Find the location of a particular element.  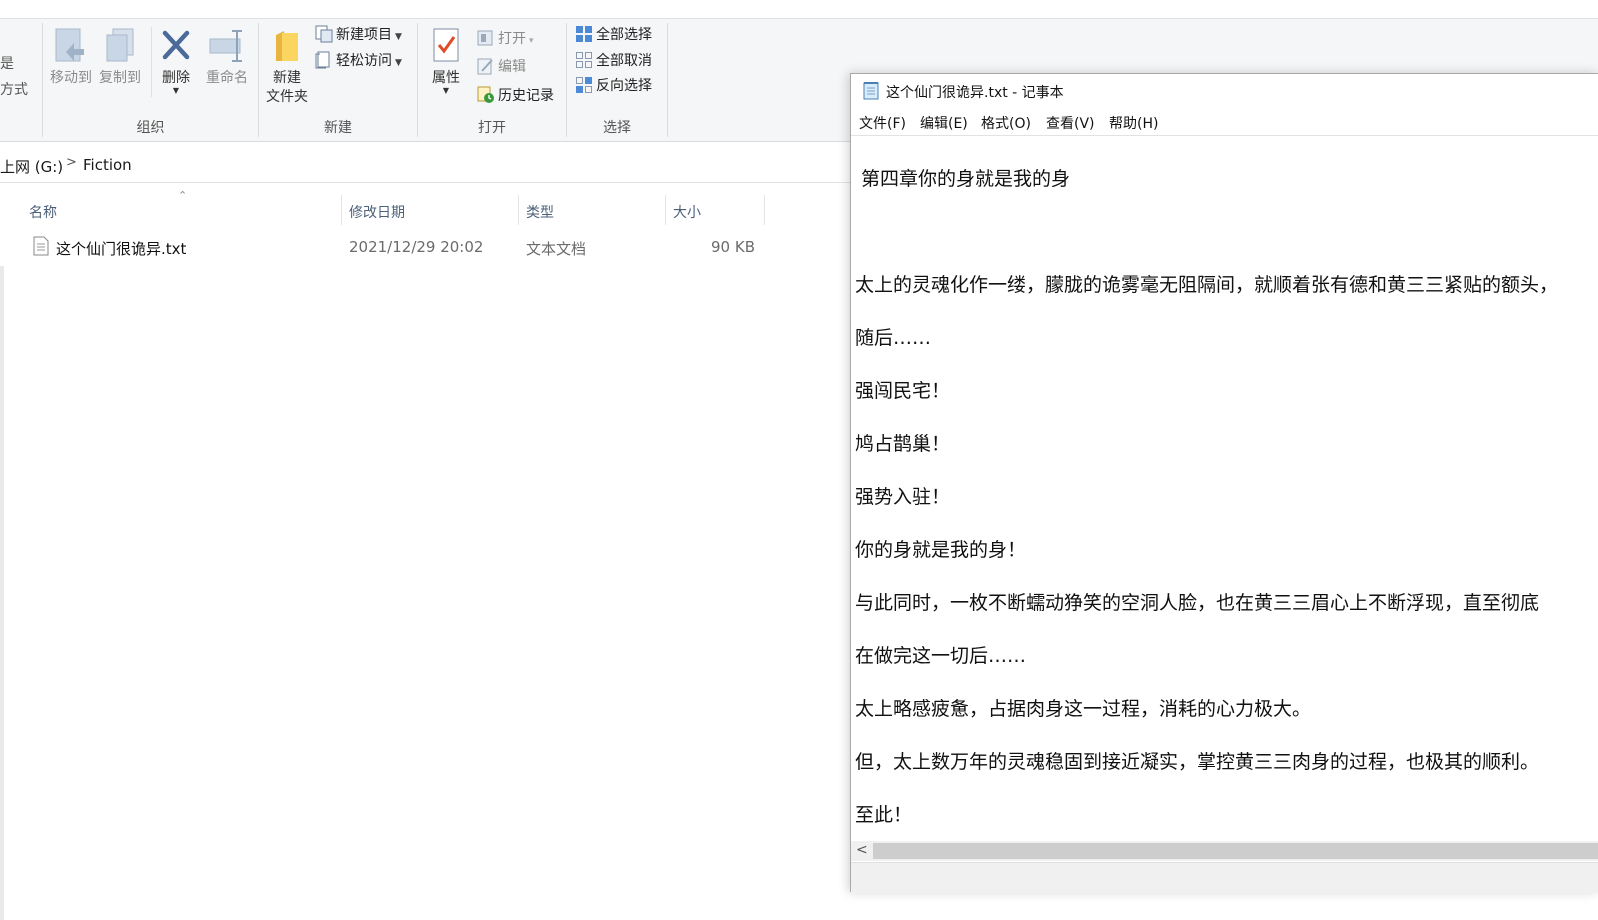

delete-caret-icon: ▼ is located at coordinates (176, 90).